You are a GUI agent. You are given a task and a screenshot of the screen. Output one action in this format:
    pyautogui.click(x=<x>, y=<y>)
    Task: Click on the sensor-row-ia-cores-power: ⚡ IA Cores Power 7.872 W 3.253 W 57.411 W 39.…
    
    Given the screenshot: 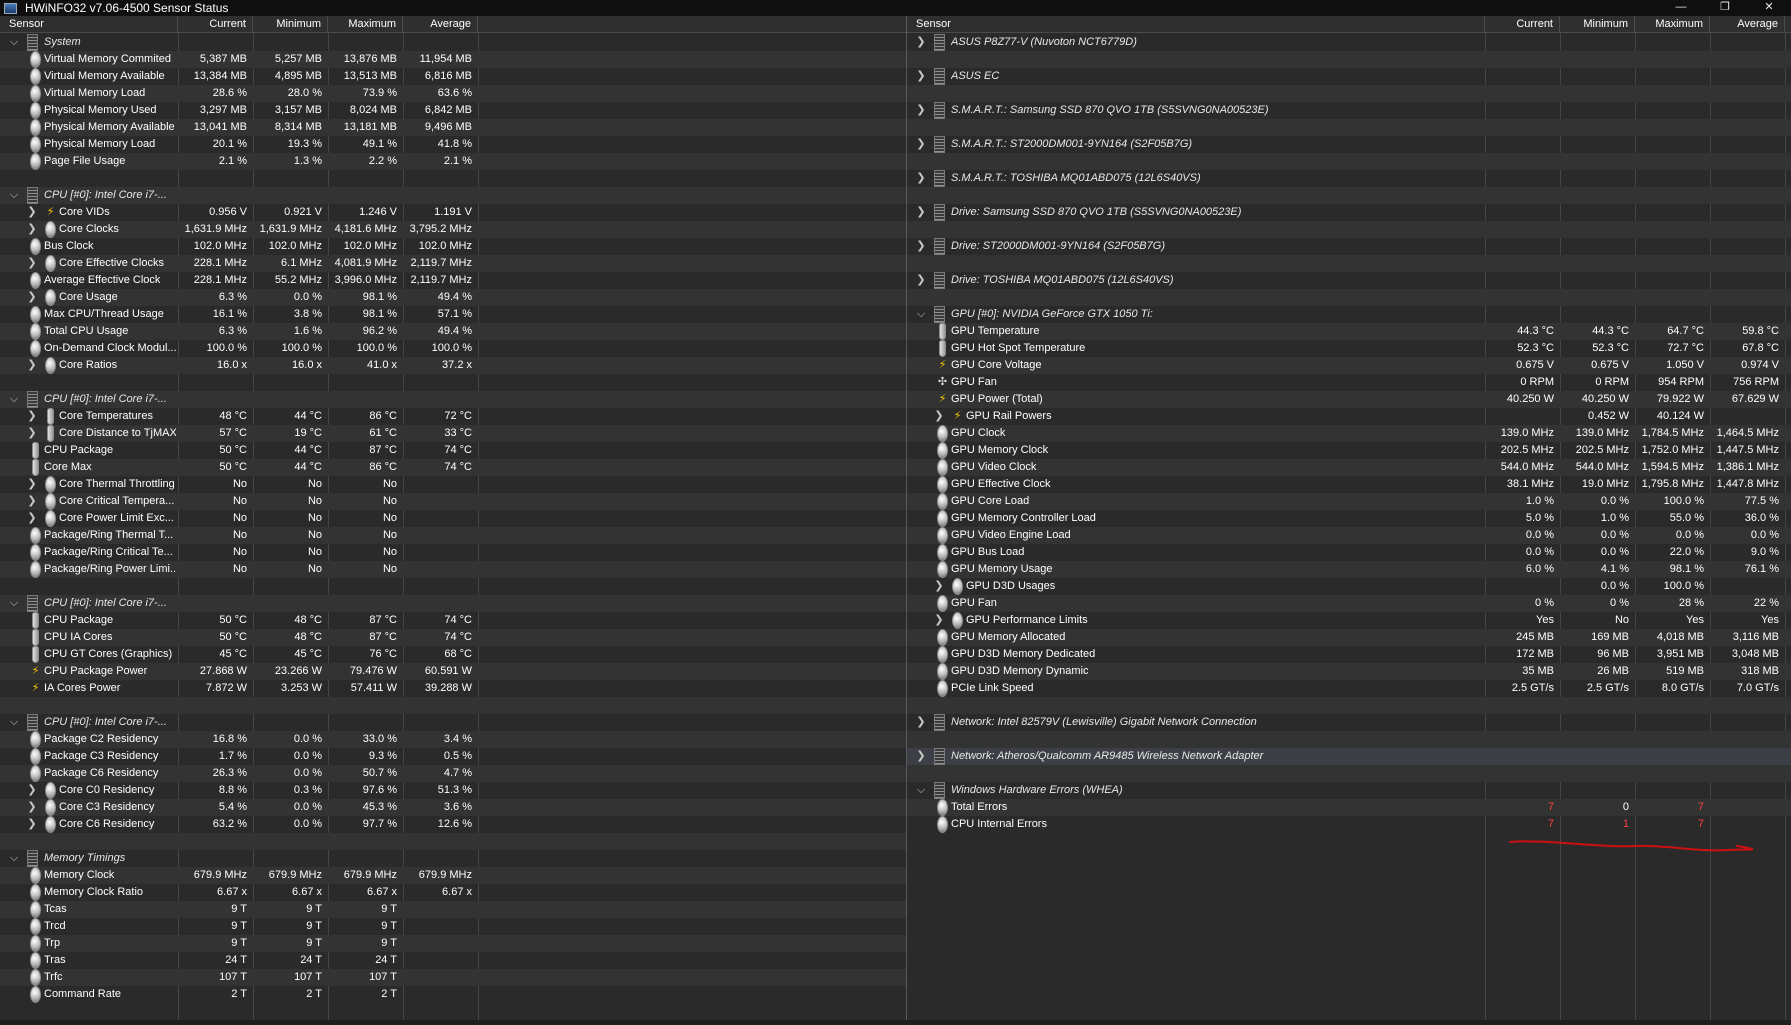 What is the action you would take?
    pyautogui.click(x=453, y=688)
    